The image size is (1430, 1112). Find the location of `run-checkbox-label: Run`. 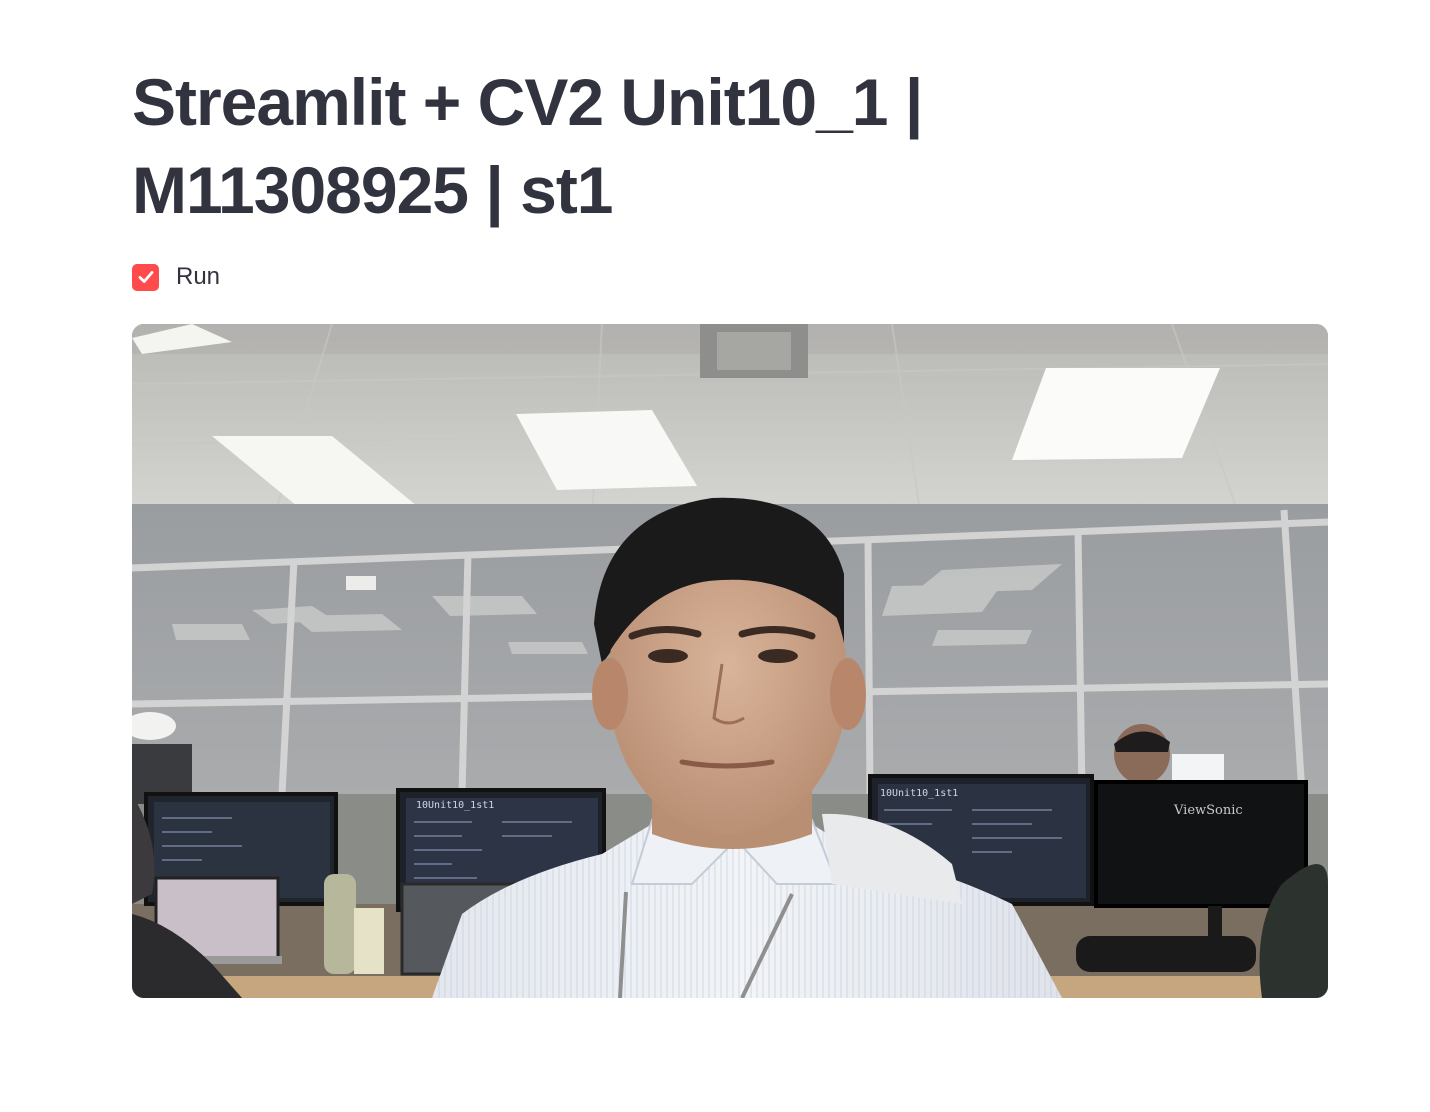

run-checkbox-label: Run is located at coordinates (198, 276).